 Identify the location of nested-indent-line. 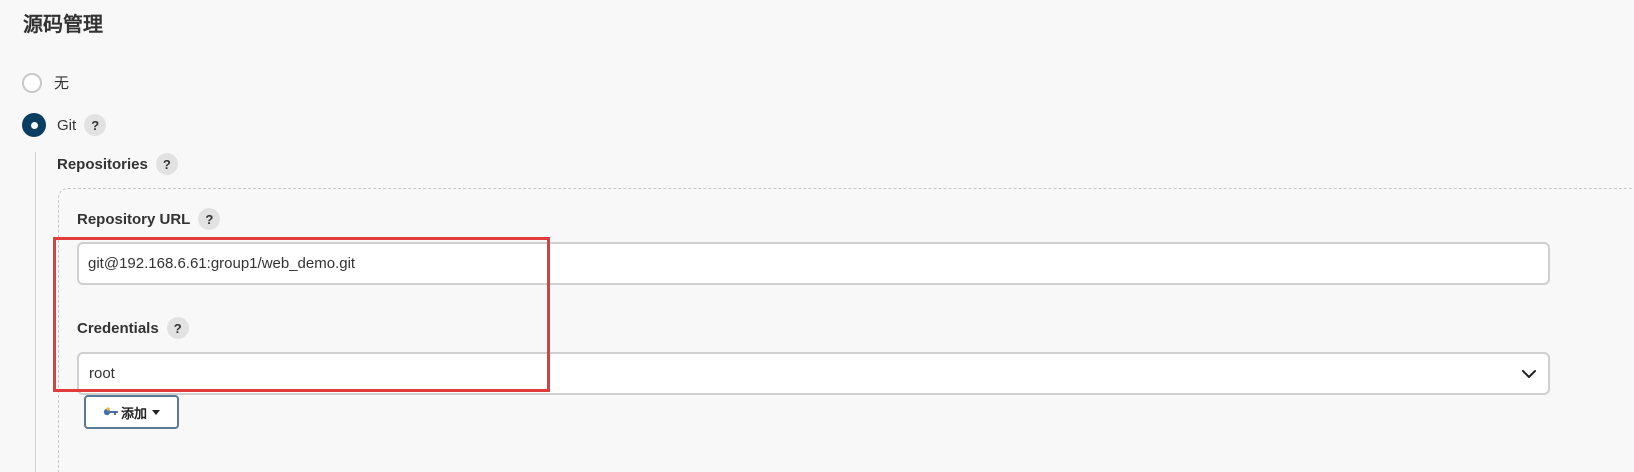
(35, 312).